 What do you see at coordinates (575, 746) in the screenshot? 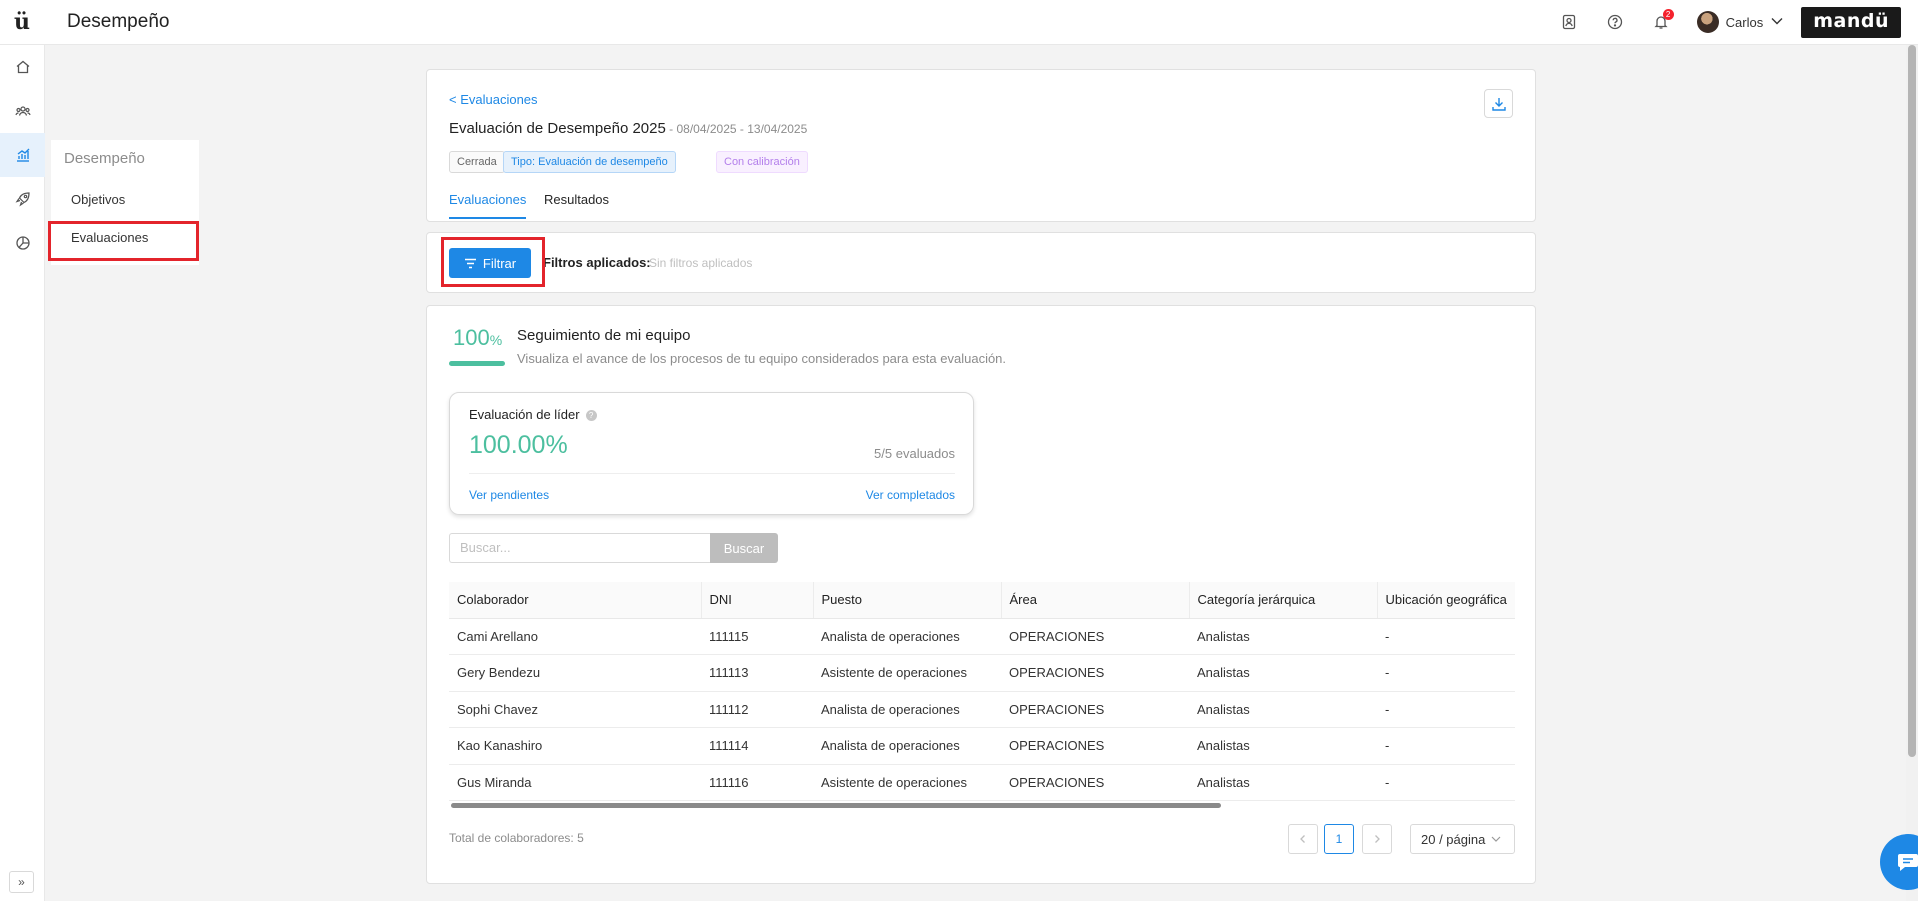
I see `table-cell: Kao Kanashiro` at bounding box center [575, 746].